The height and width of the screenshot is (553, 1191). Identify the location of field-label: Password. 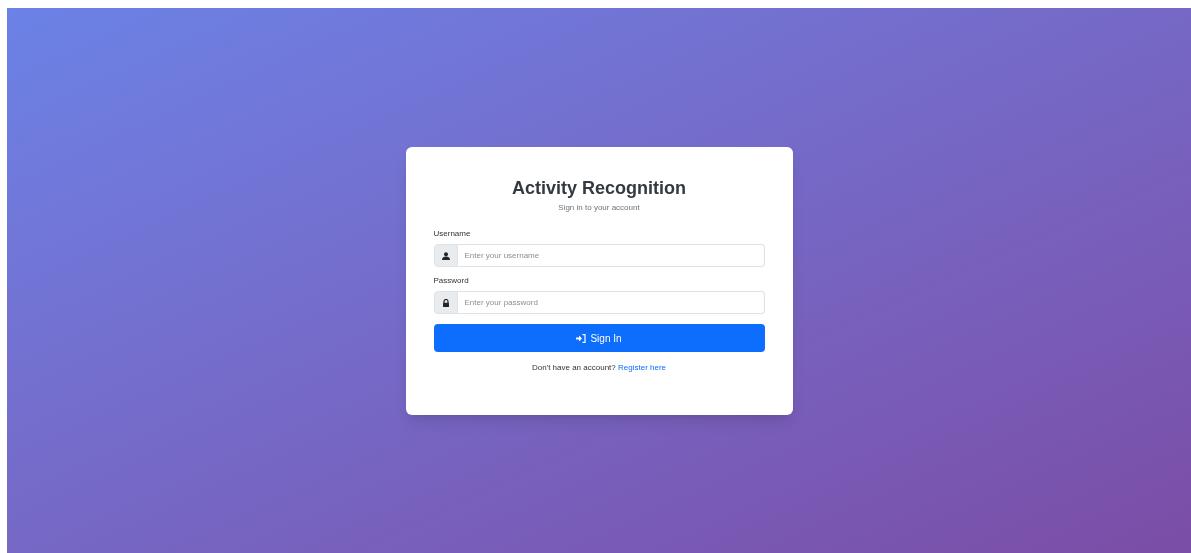
(451, 281).